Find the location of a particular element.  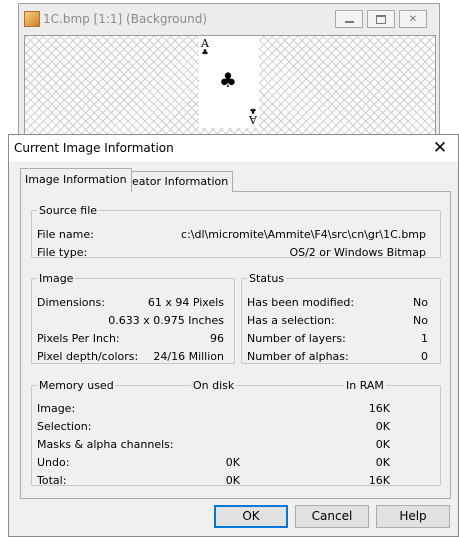

modified-value: No is located at coordinates (420, 302).